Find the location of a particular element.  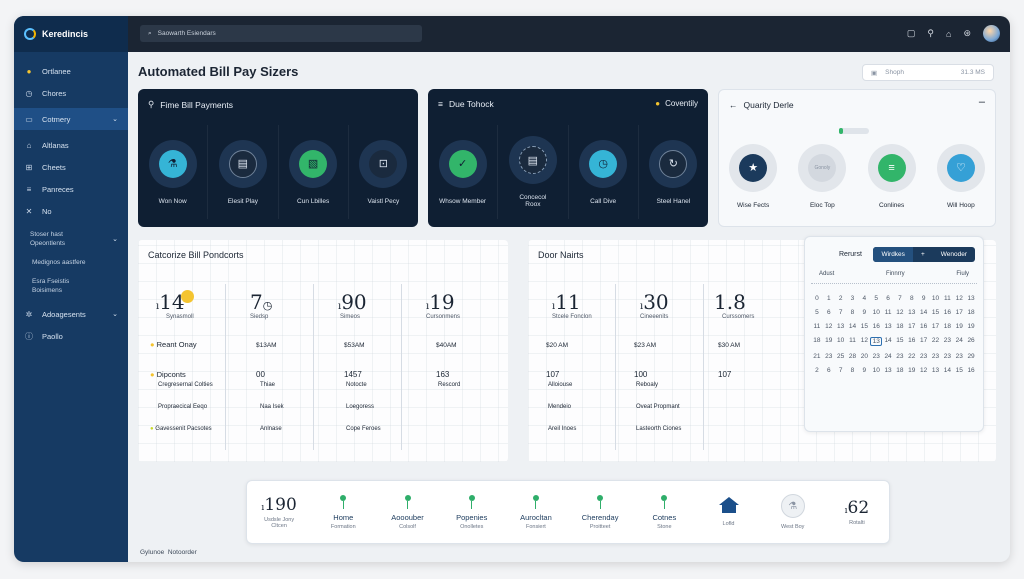

tile-vaistl-pecy: ⊡ Vaistl Pecy is located at coordinates (383, 172).